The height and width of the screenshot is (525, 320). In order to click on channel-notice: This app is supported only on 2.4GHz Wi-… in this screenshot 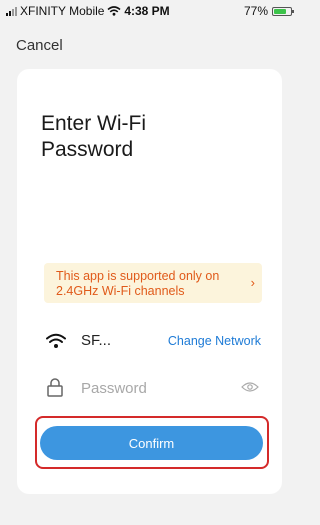, I will do `click(153, 283)`.